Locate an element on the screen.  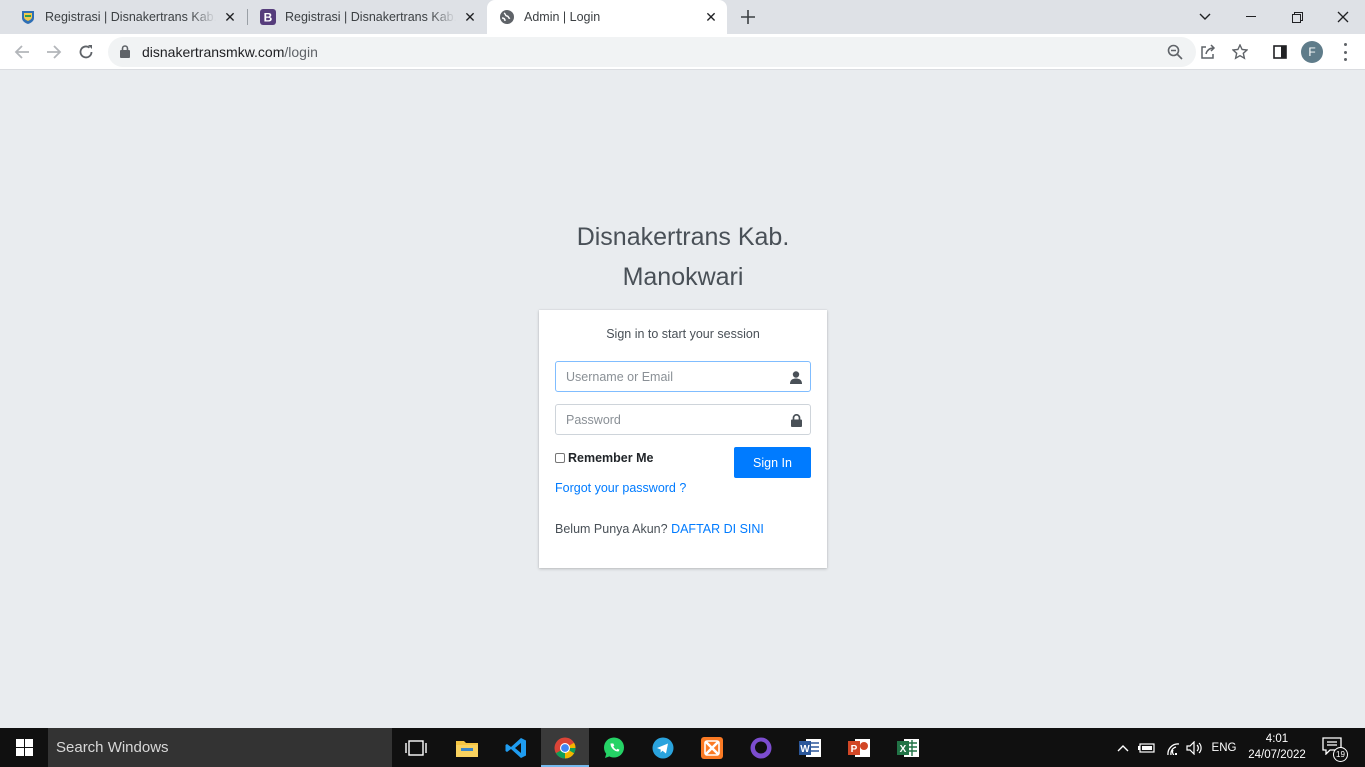
github-desktop-icon is located at coordinates (761, 747).